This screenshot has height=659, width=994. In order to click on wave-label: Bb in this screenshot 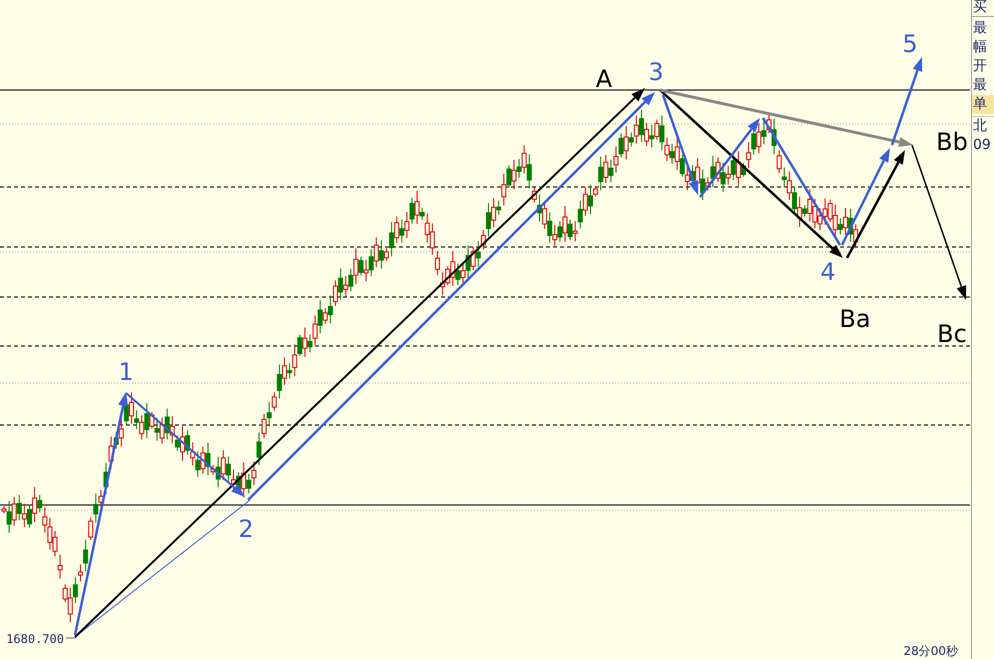, I will do `click(952, 142)`.